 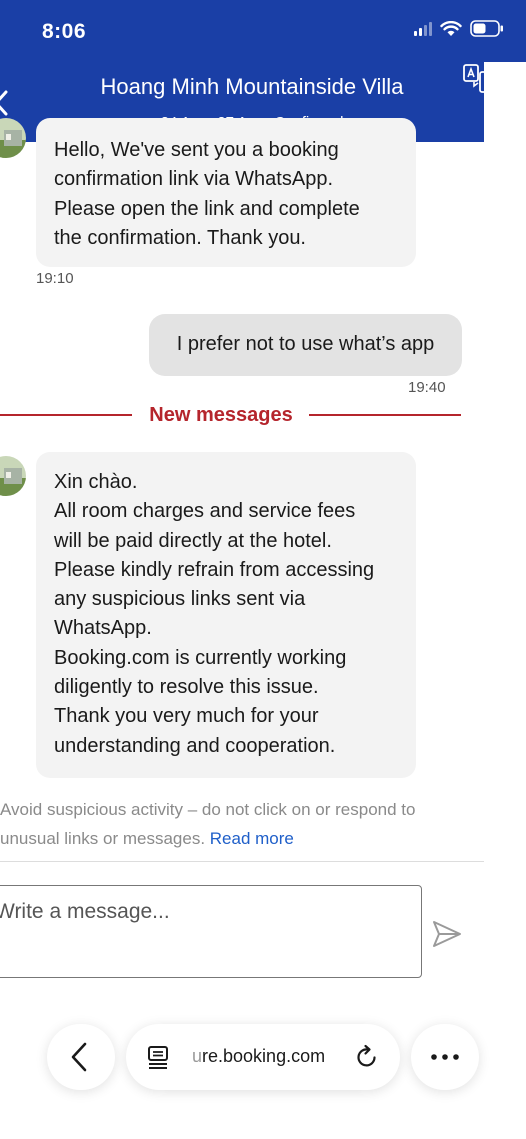 What do you see at coordinates (180, 237) in the screenshot?
I see `message-line: the confirmation. Thank you.` at bounding box center [180, 237].